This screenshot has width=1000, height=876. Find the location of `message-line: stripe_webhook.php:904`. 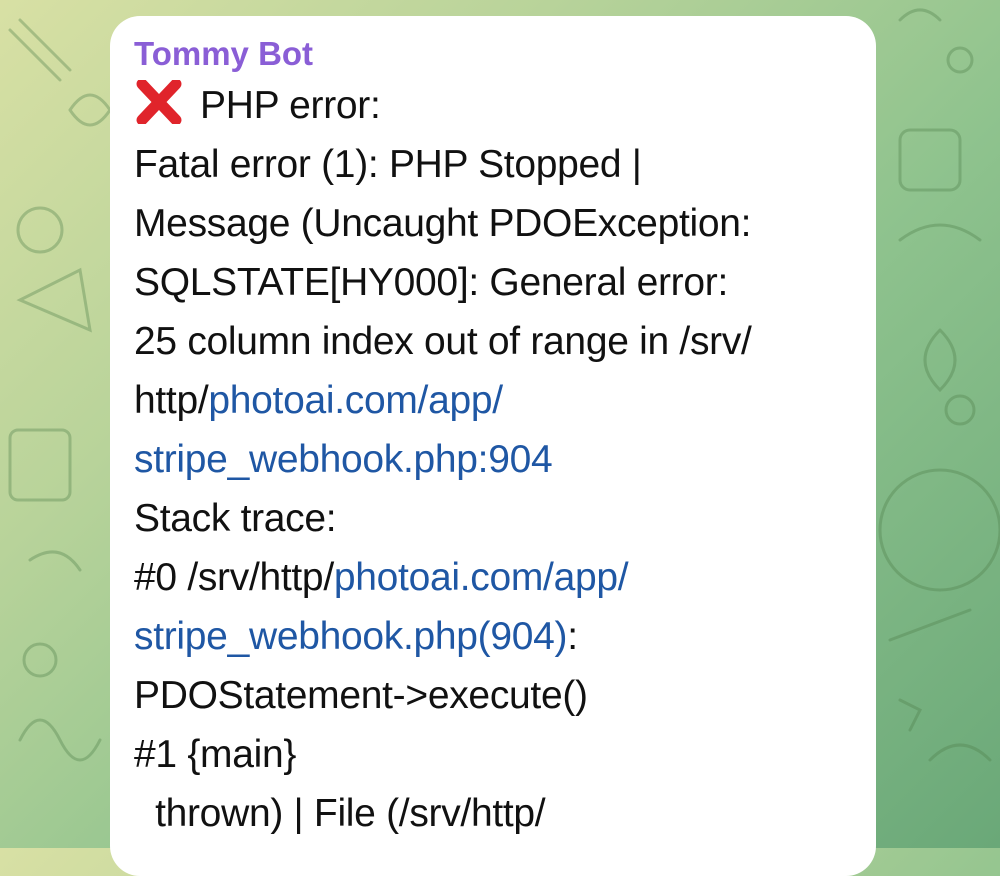

message-line: stripe_webhook.php:904 is located at coordinates (493, 459).